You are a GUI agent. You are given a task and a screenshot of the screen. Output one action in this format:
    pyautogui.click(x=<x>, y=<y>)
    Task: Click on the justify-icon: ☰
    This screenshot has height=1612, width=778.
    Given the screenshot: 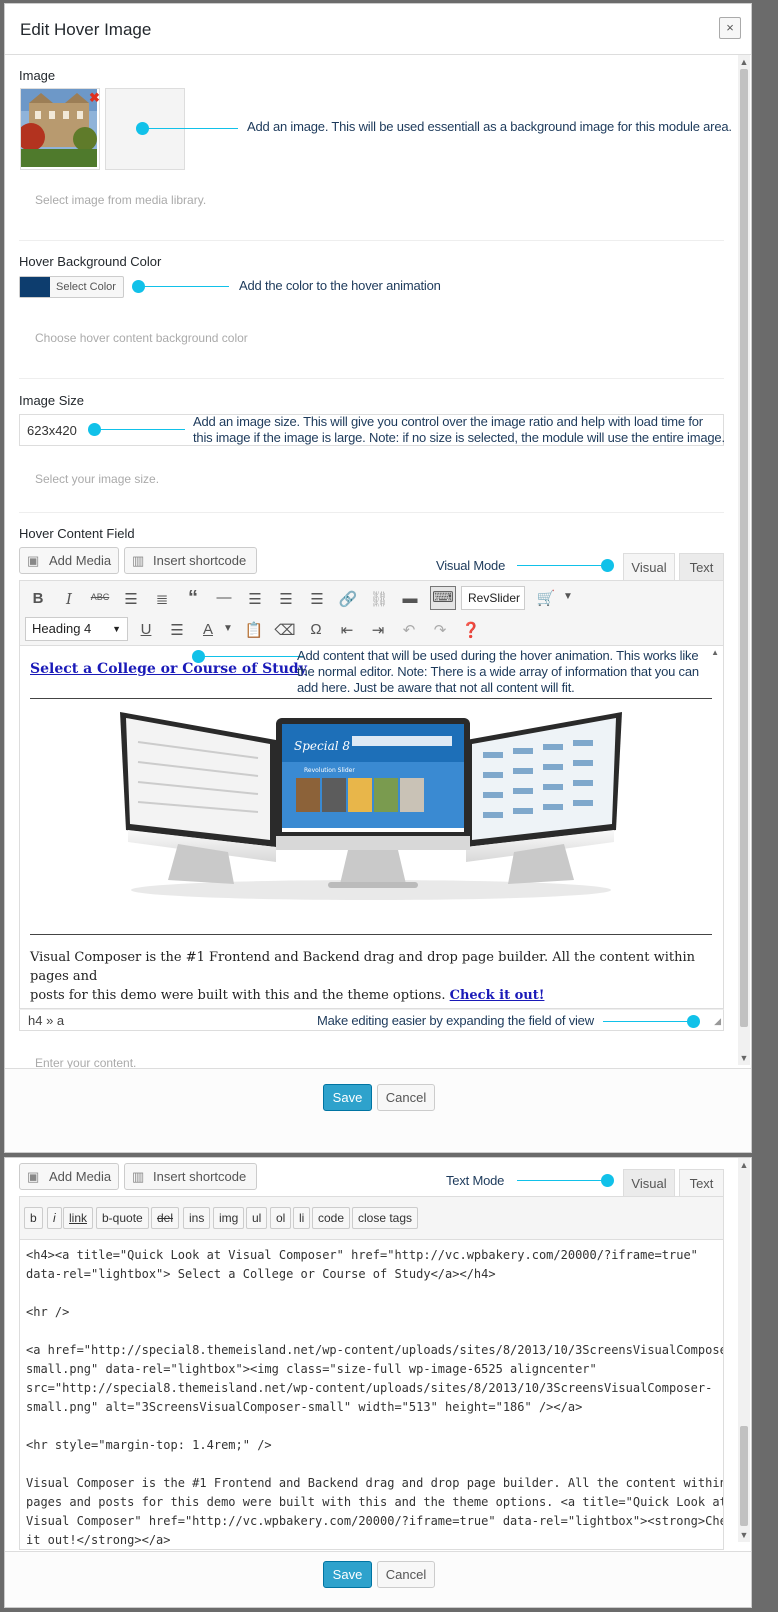 What is the action you would take?
    pyautogui.click(x=177, y=630)
    